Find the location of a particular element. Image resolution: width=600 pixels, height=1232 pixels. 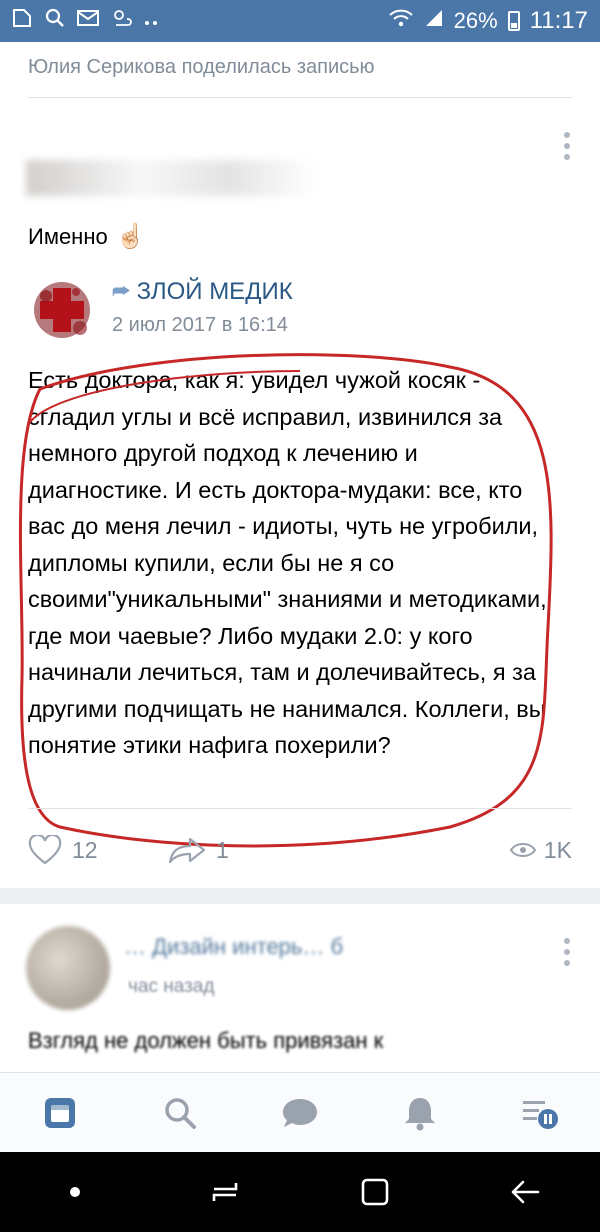

wifi-icon is located at coordinates (401, 21).